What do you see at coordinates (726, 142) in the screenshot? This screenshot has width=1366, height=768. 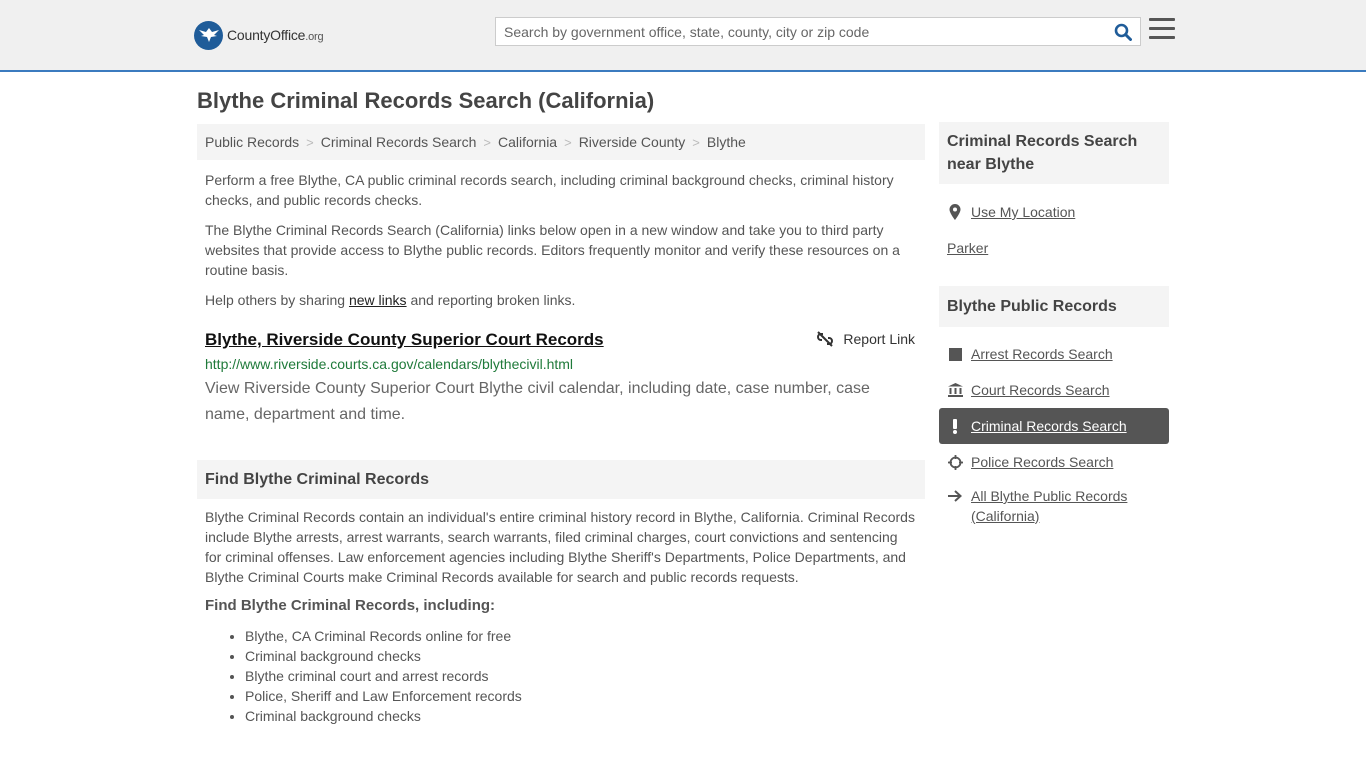 I see `breadcrumb-blythe: Blythe` at bounding box center [726, 142].